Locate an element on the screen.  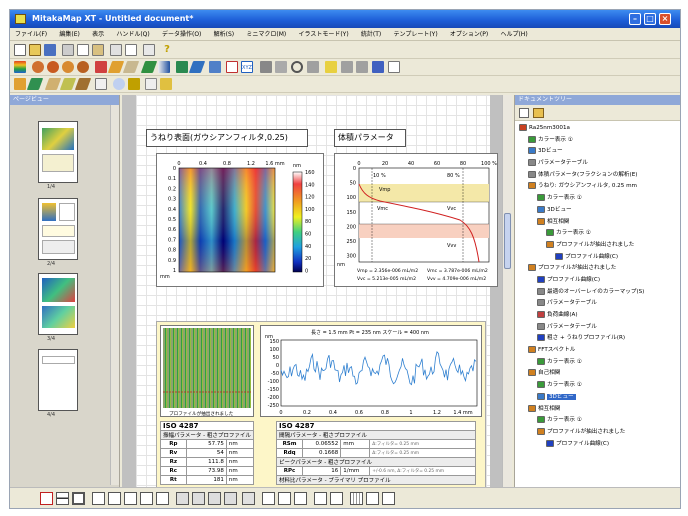
align-top-icon is located at coordinates (130, 498).